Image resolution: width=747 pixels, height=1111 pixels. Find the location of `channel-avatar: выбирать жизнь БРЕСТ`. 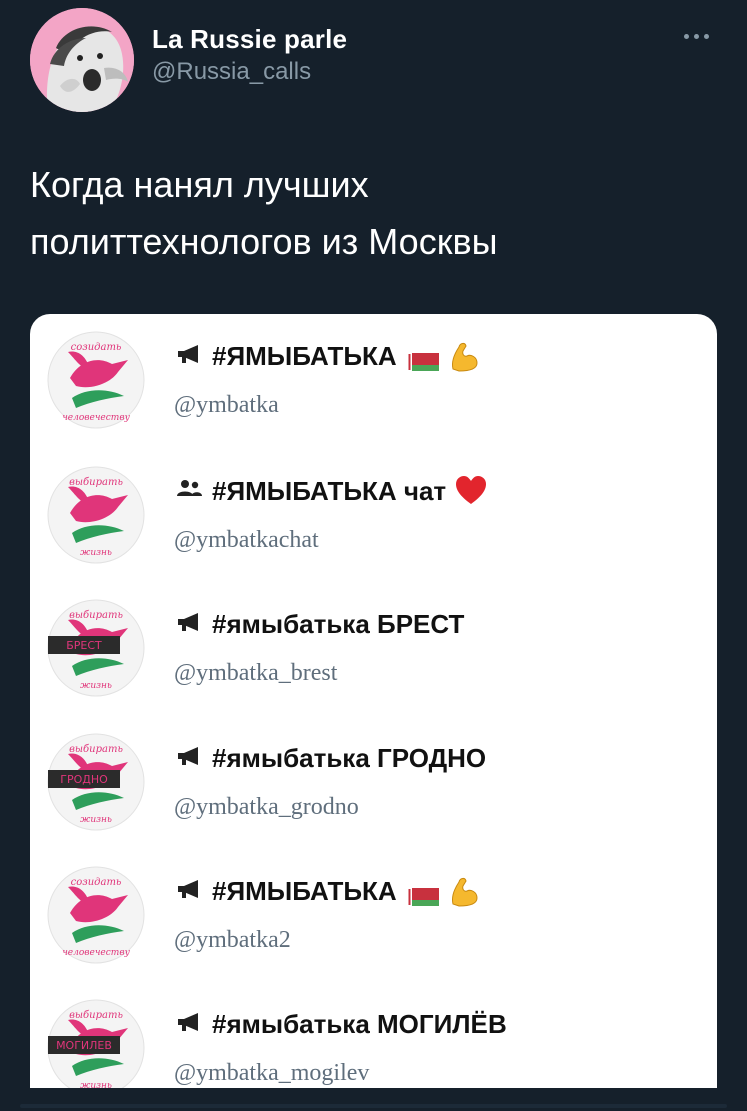

channel-avatar: выбирать жизнь БРЕСТ is located at coordinates (96, 648).